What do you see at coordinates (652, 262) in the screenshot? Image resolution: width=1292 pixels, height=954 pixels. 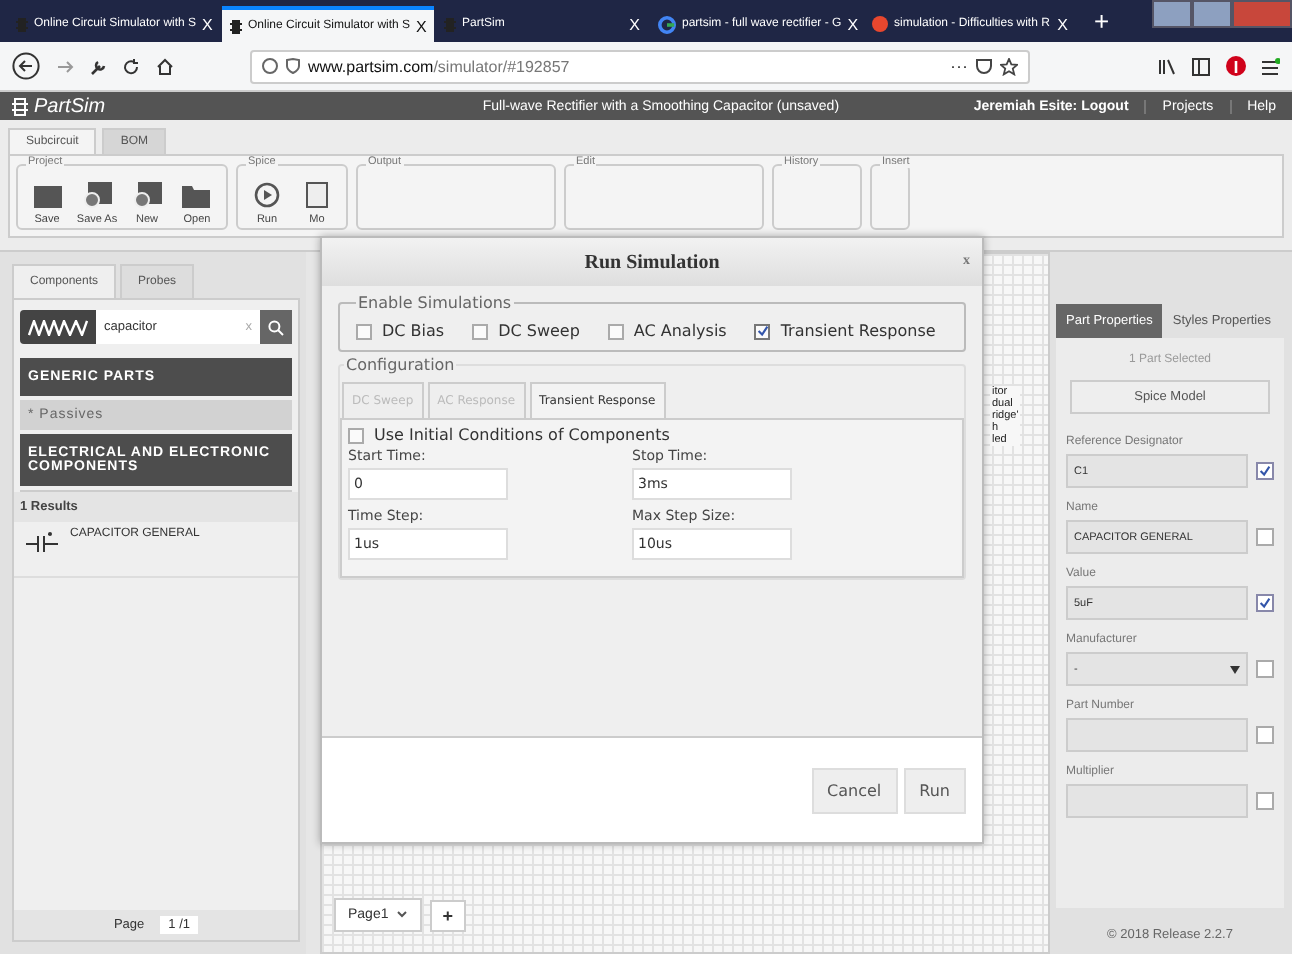 I see `dialog-title: Run Simulation` at bounding box center [652, 262].